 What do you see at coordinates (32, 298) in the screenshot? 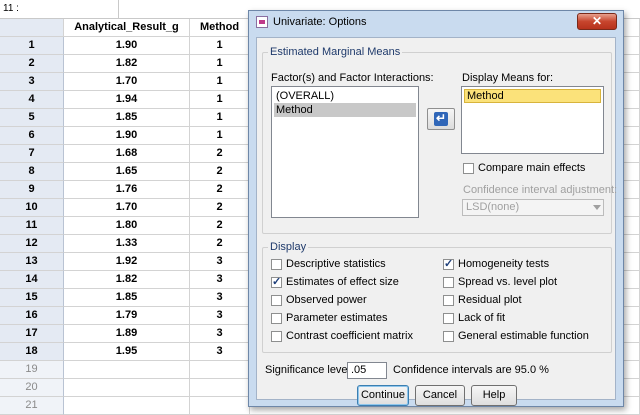
I see `row-number: 15` at bounding box center [32, 298].